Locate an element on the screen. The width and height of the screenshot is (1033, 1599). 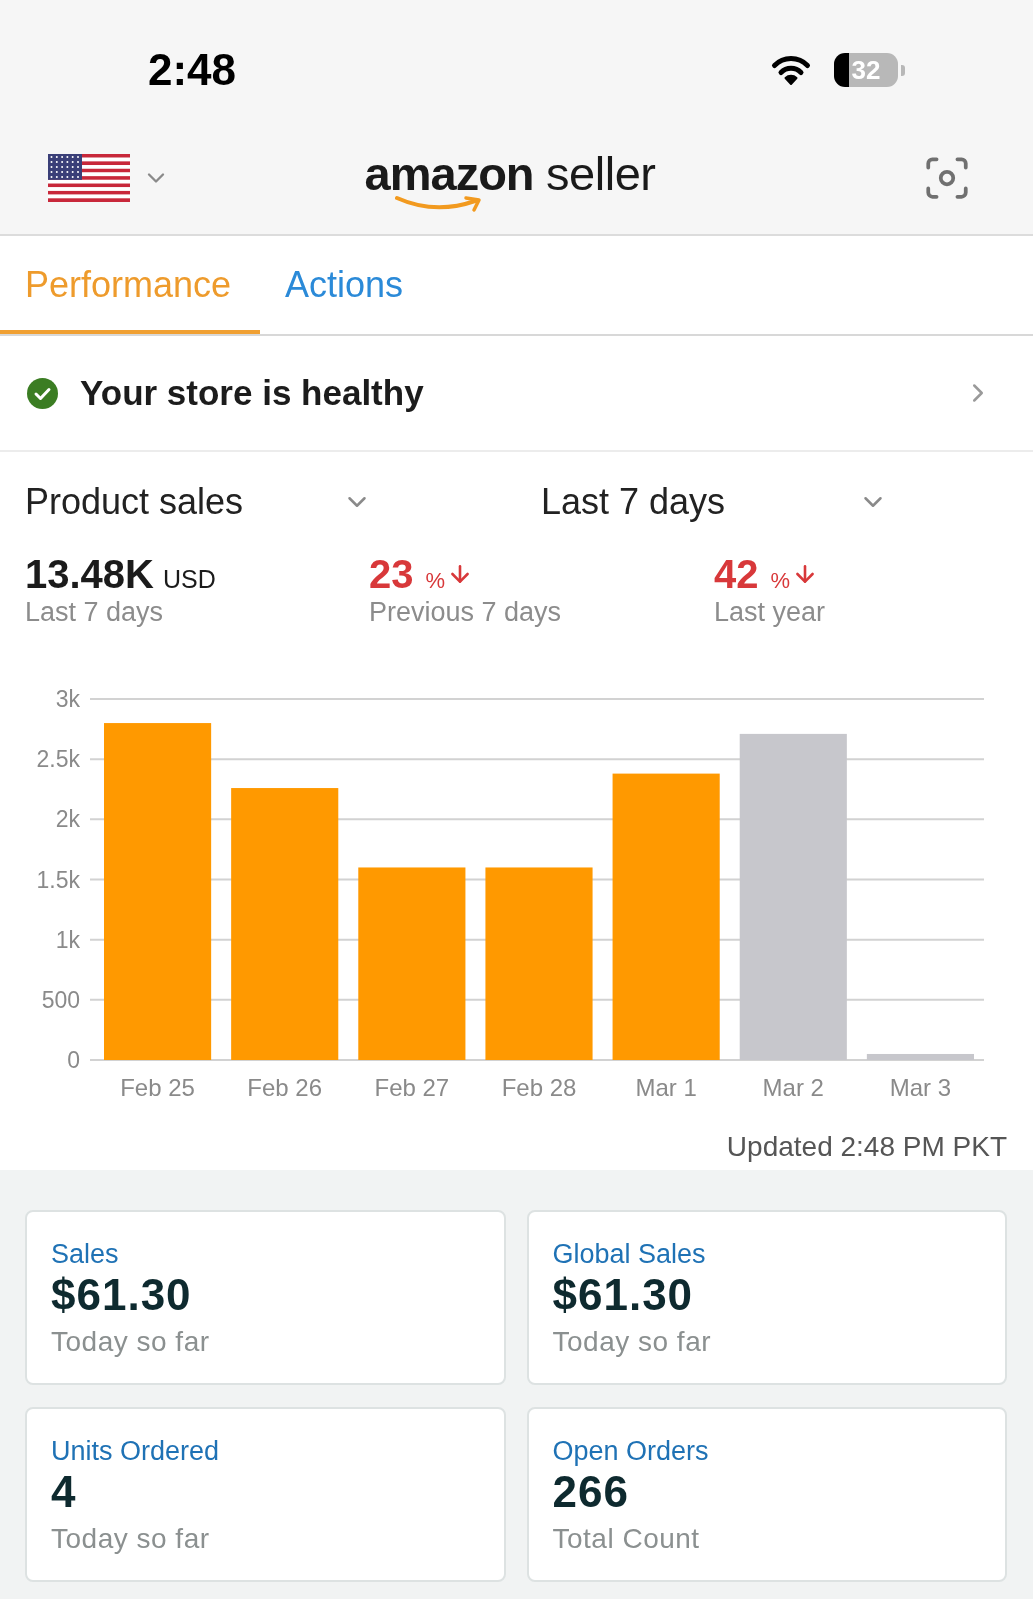
smile-arrow-icon is located at coordinates (438, 204).